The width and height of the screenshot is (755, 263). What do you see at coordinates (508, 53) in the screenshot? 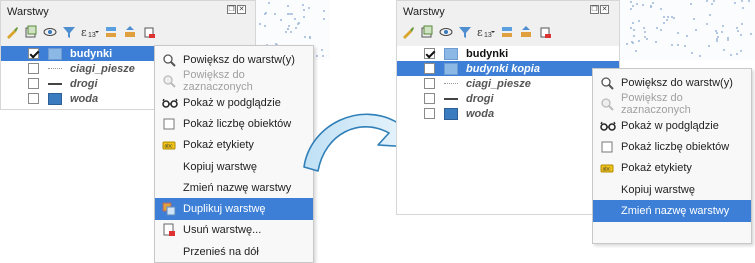
I see `layer-row: budynki` at bounding box center [508, 53].